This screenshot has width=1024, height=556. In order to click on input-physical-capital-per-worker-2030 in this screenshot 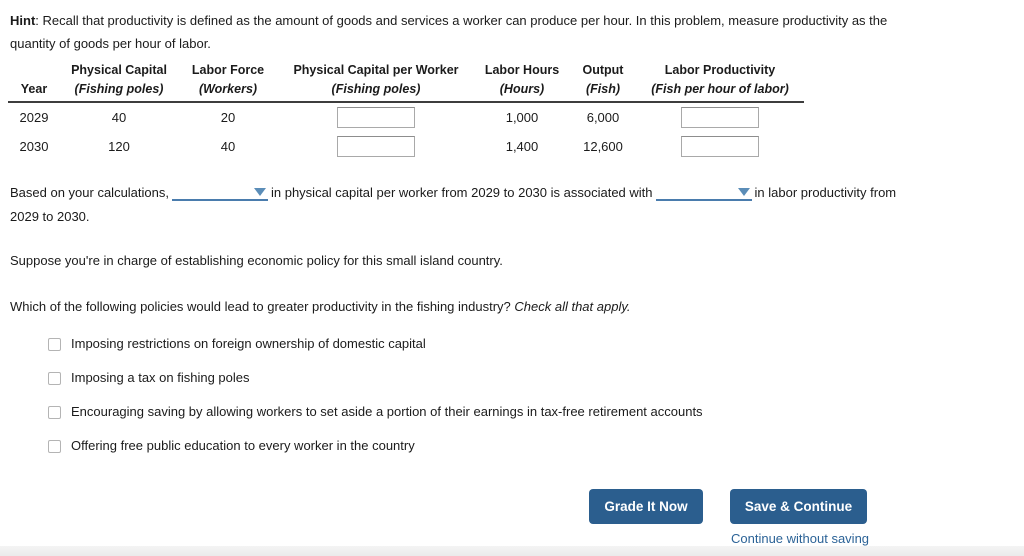, I will do `click(376, 146)`.